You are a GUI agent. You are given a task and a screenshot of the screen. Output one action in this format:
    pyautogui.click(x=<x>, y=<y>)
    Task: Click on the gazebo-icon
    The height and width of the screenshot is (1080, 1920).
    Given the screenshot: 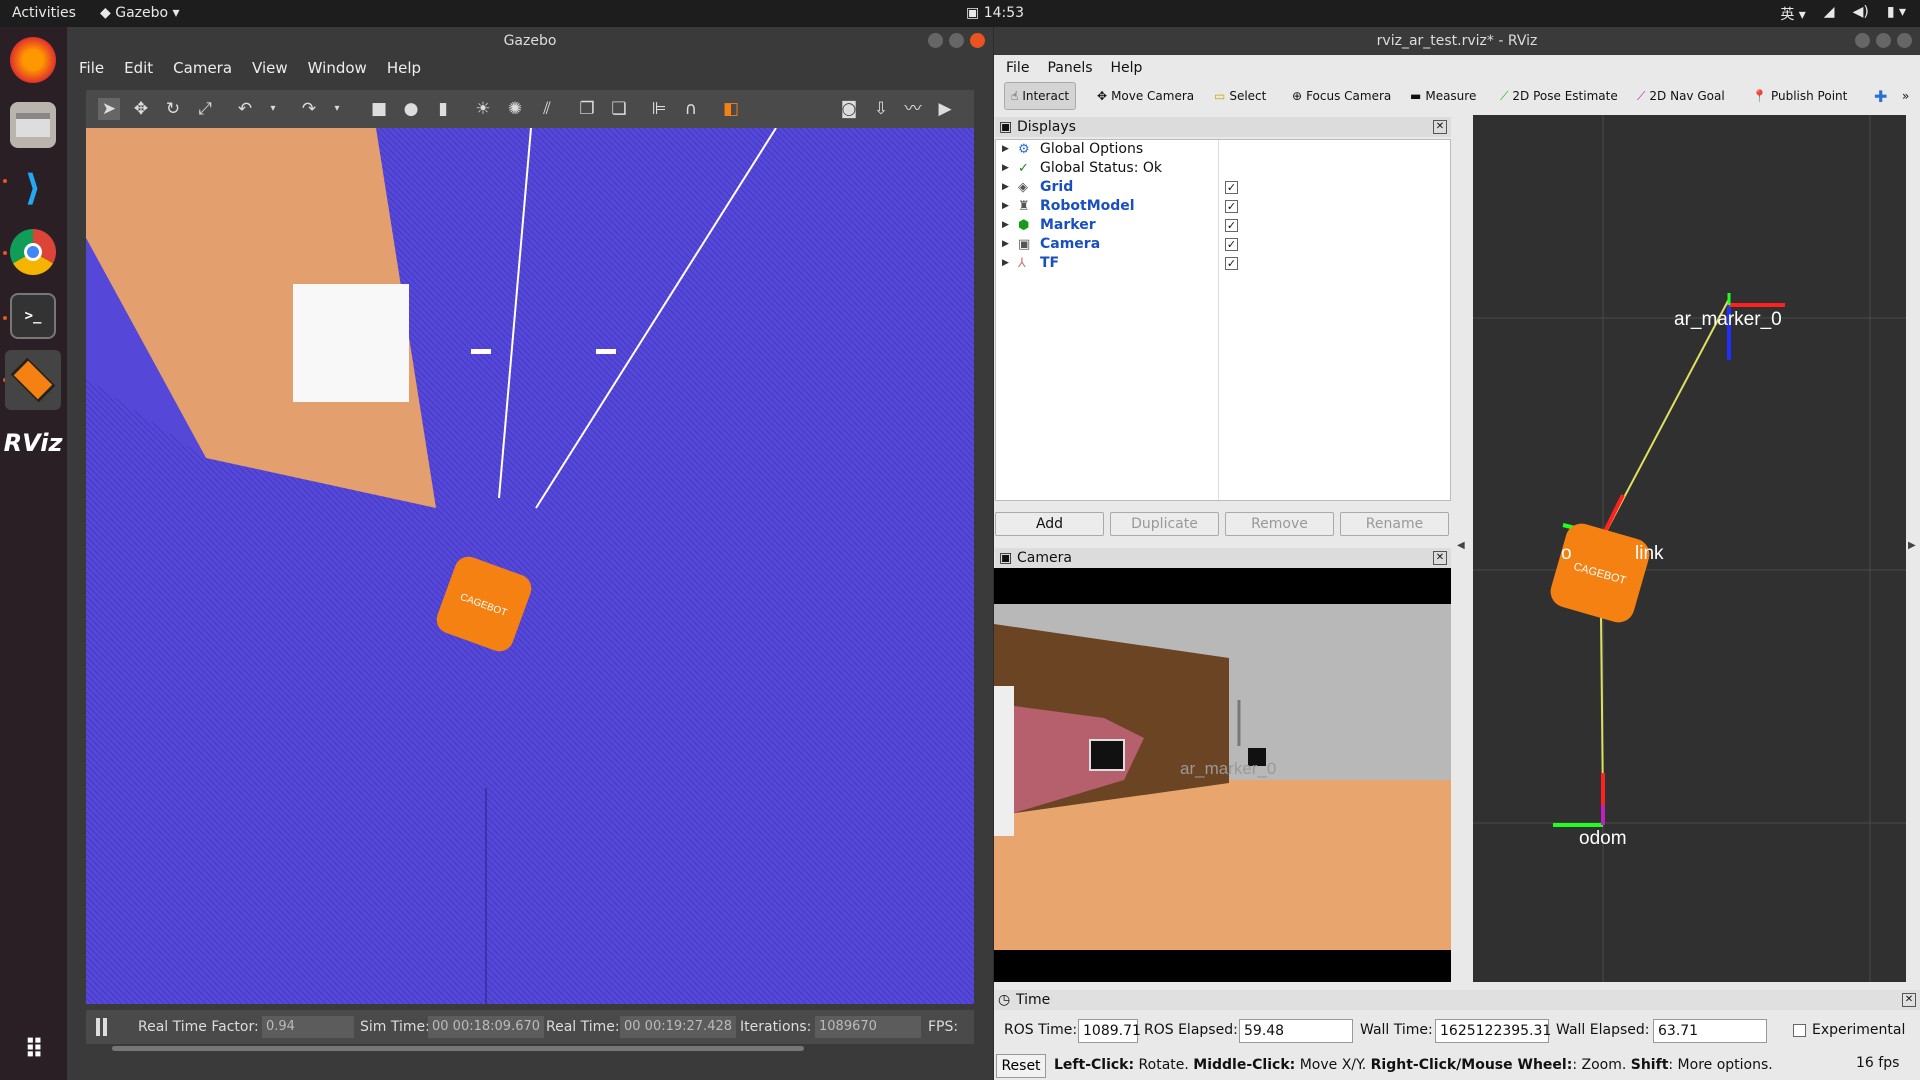 What is the action you would take?
    pyautogui.click(x=33, y=380)
    